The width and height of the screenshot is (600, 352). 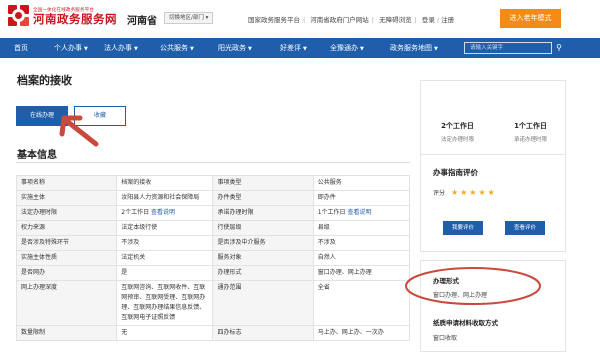 What do you see at coordinates (79, 131) in the screenshot?
I see `red-arrow-annotation-icon` at bounding box center [79, 131].